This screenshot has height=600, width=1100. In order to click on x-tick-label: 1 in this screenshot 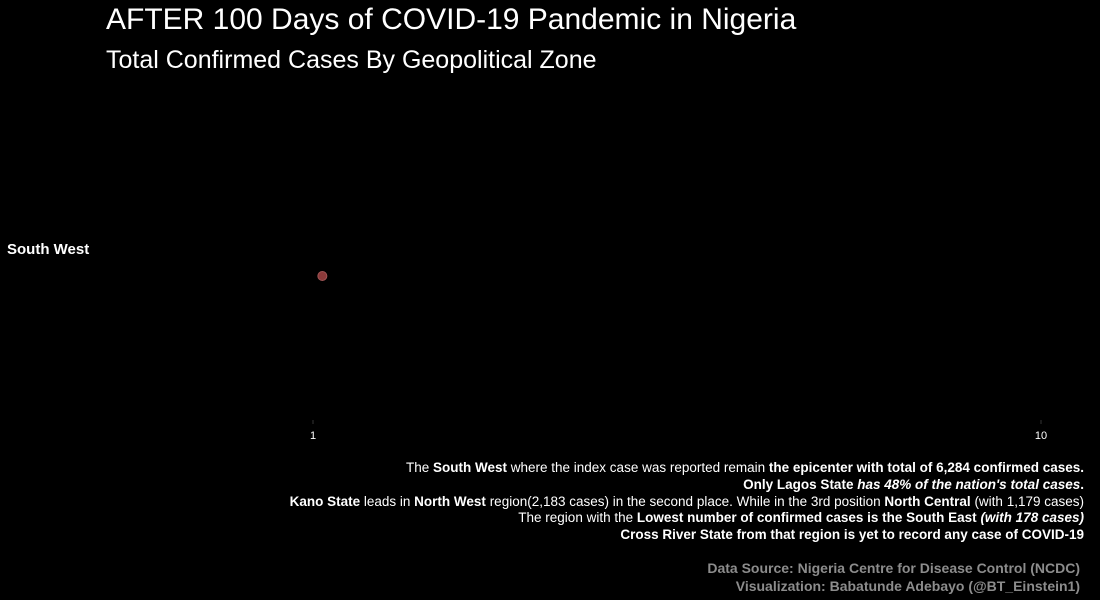, I will do `click(313, 436)`.